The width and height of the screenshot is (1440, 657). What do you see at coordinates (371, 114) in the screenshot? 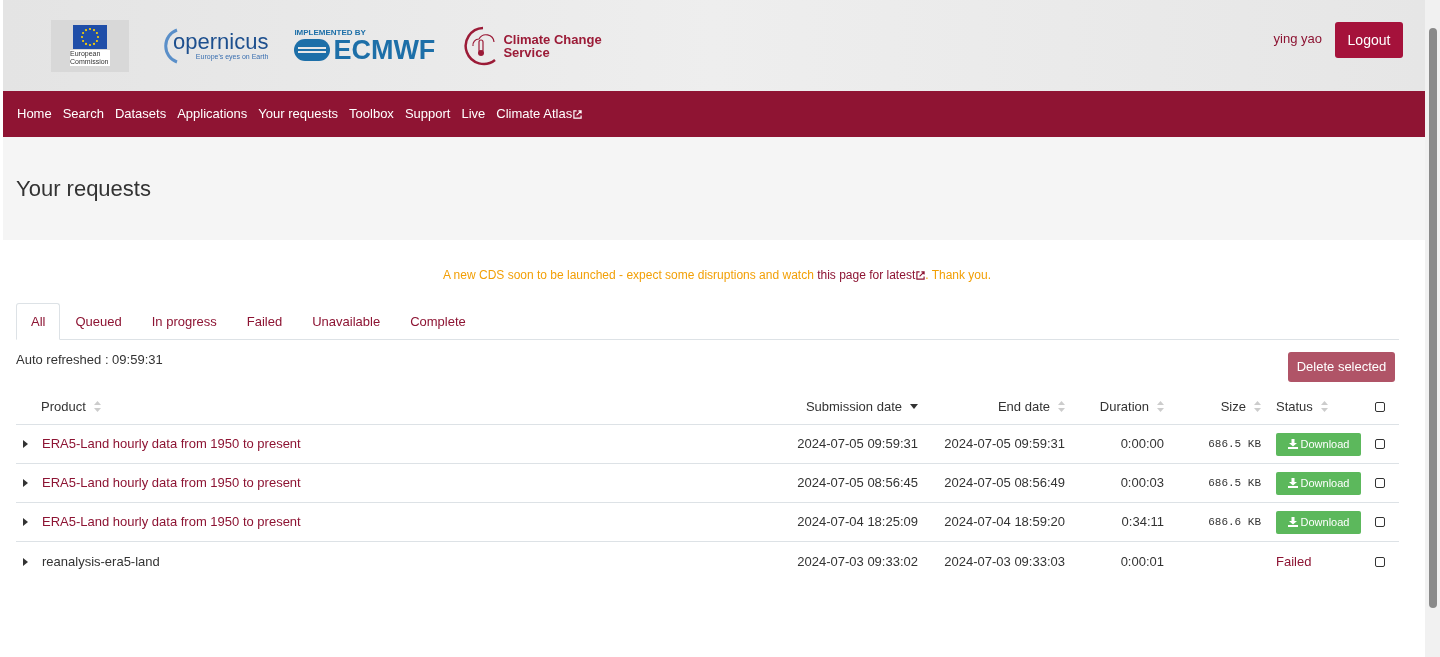
I see `nav-link: Toolbox` at bounding box center [371, 114].